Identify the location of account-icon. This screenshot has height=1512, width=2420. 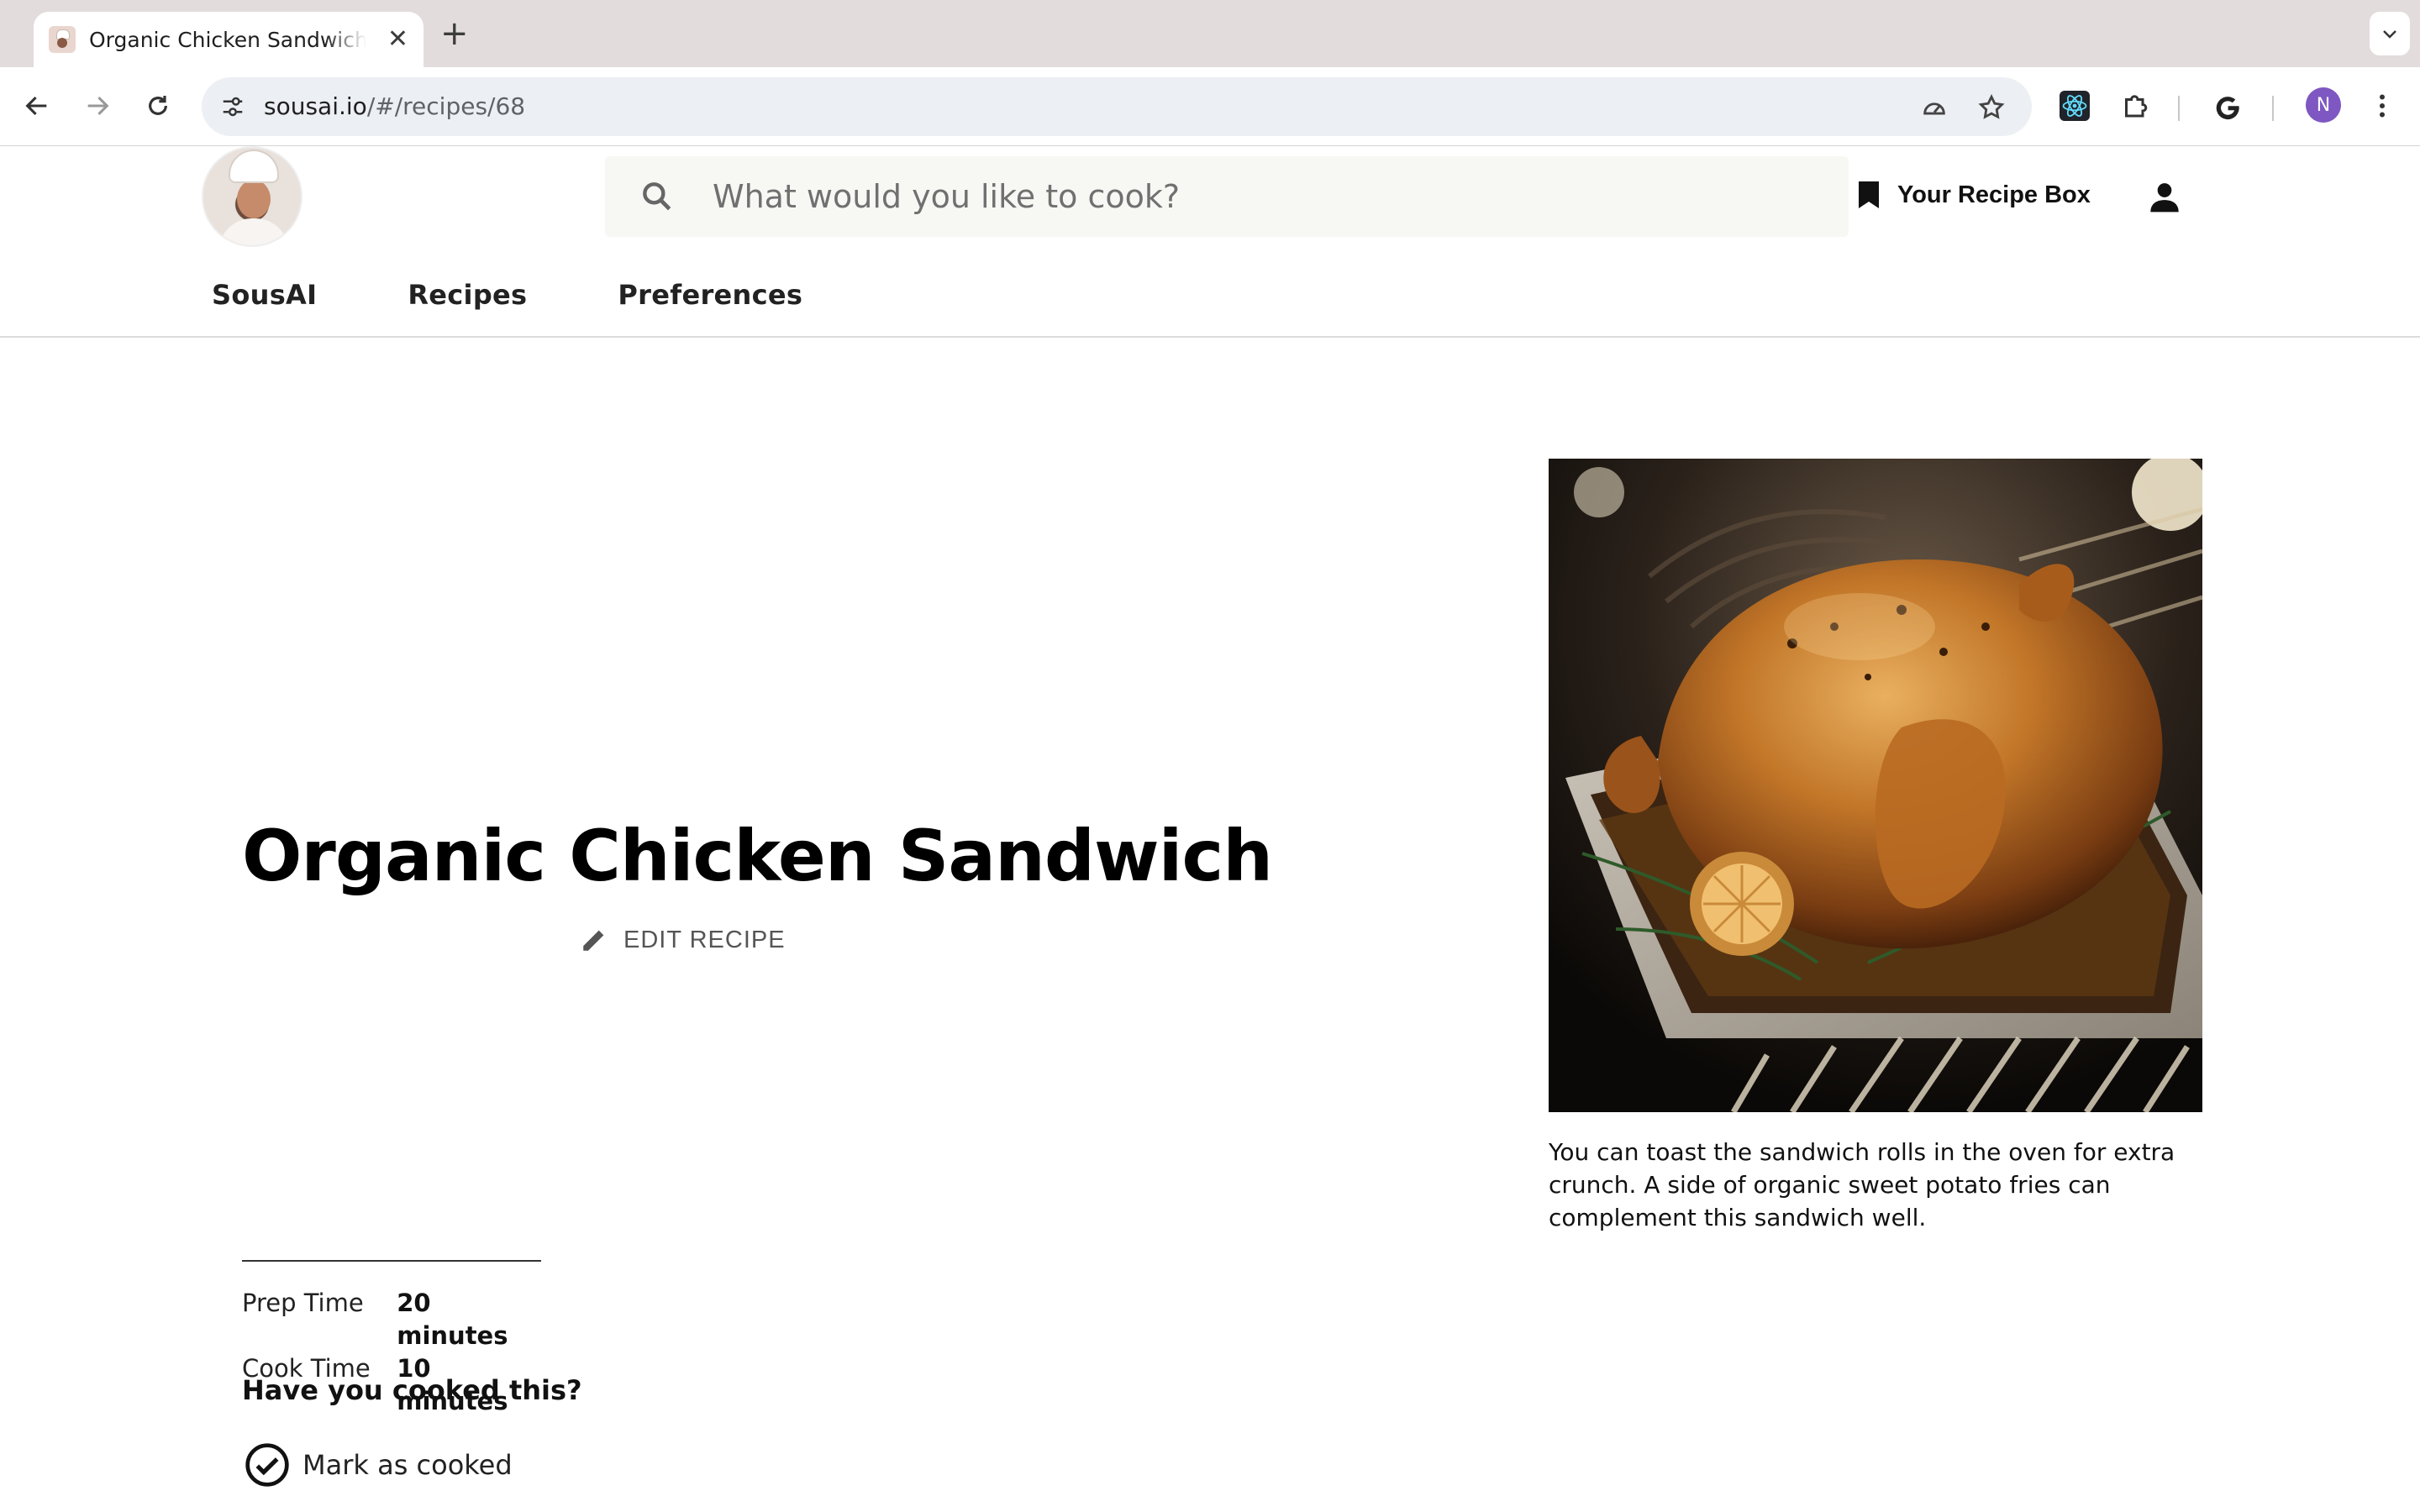
(2164, 196).